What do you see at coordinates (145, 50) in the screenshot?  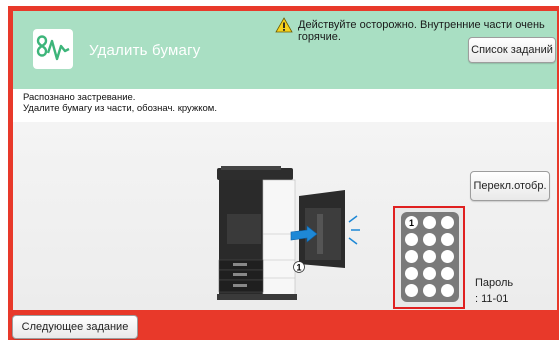 I see `page-title: Удалить бумагу` at bounding box center [145, 50].